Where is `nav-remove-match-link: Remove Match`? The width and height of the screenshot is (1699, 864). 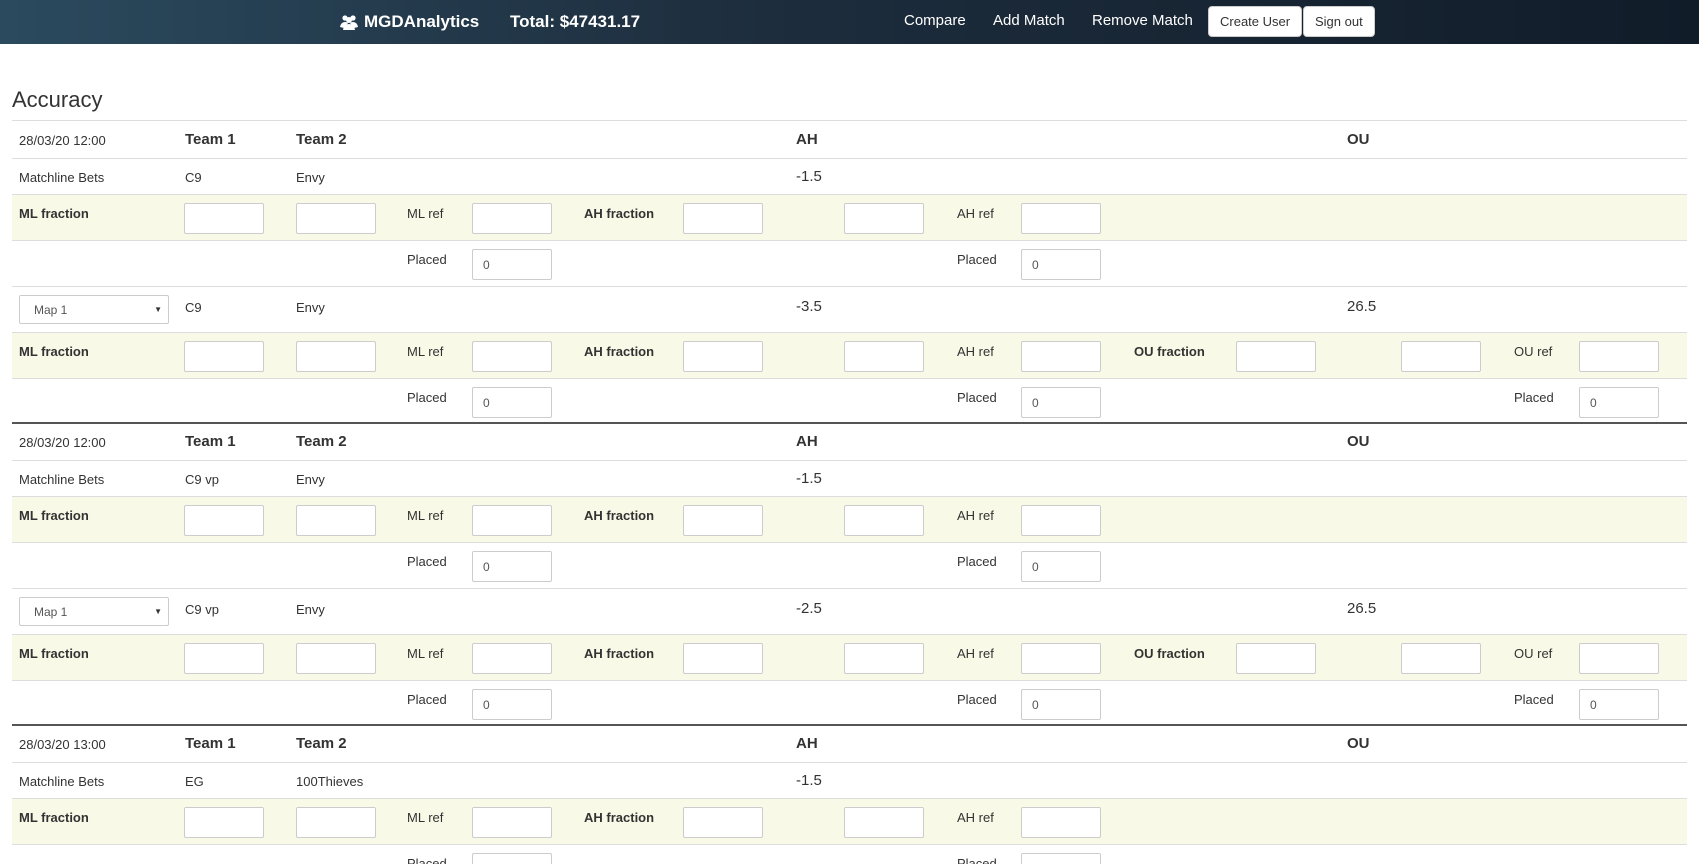
nav-remove-match-link: Remove Match is located at coordinates (1142, 20).